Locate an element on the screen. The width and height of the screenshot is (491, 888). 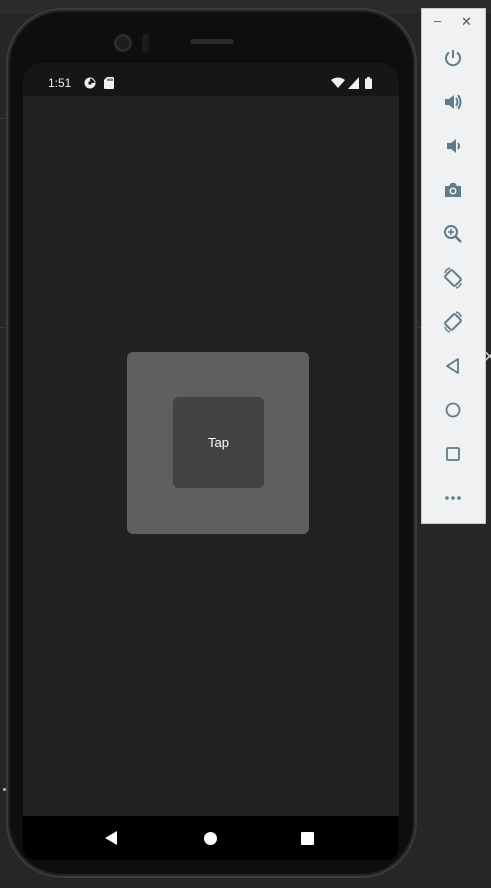
zoom-icon is located at coordinates (453, 234).